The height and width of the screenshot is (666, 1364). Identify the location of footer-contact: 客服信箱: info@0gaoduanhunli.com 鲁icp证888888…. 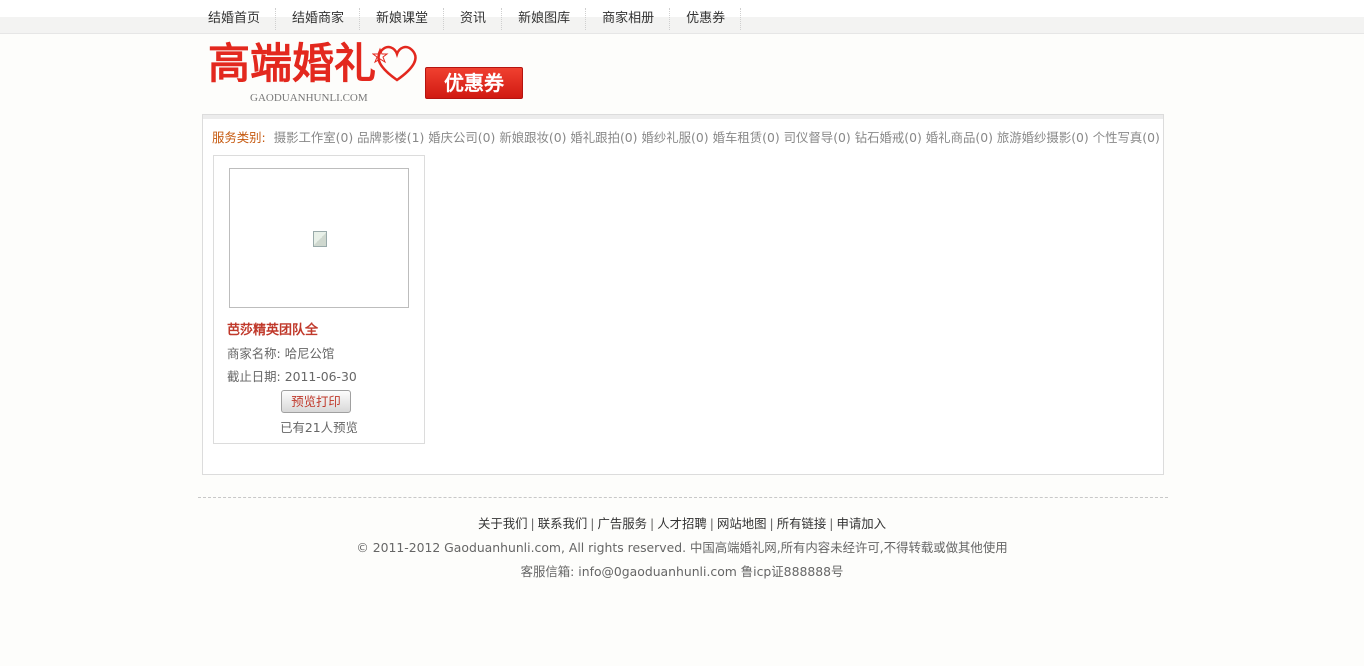
(682, 571).